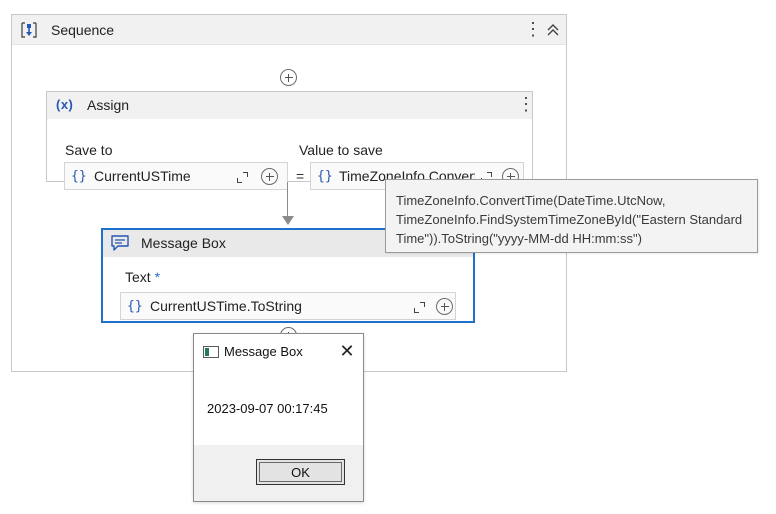 The height and width of the screenshot is (514, 776). What do you see at coordinates (526, 105) in the screenshot?
I see `assign-kebab-menu-icon: ⋮` at bounding box center [526, 105].